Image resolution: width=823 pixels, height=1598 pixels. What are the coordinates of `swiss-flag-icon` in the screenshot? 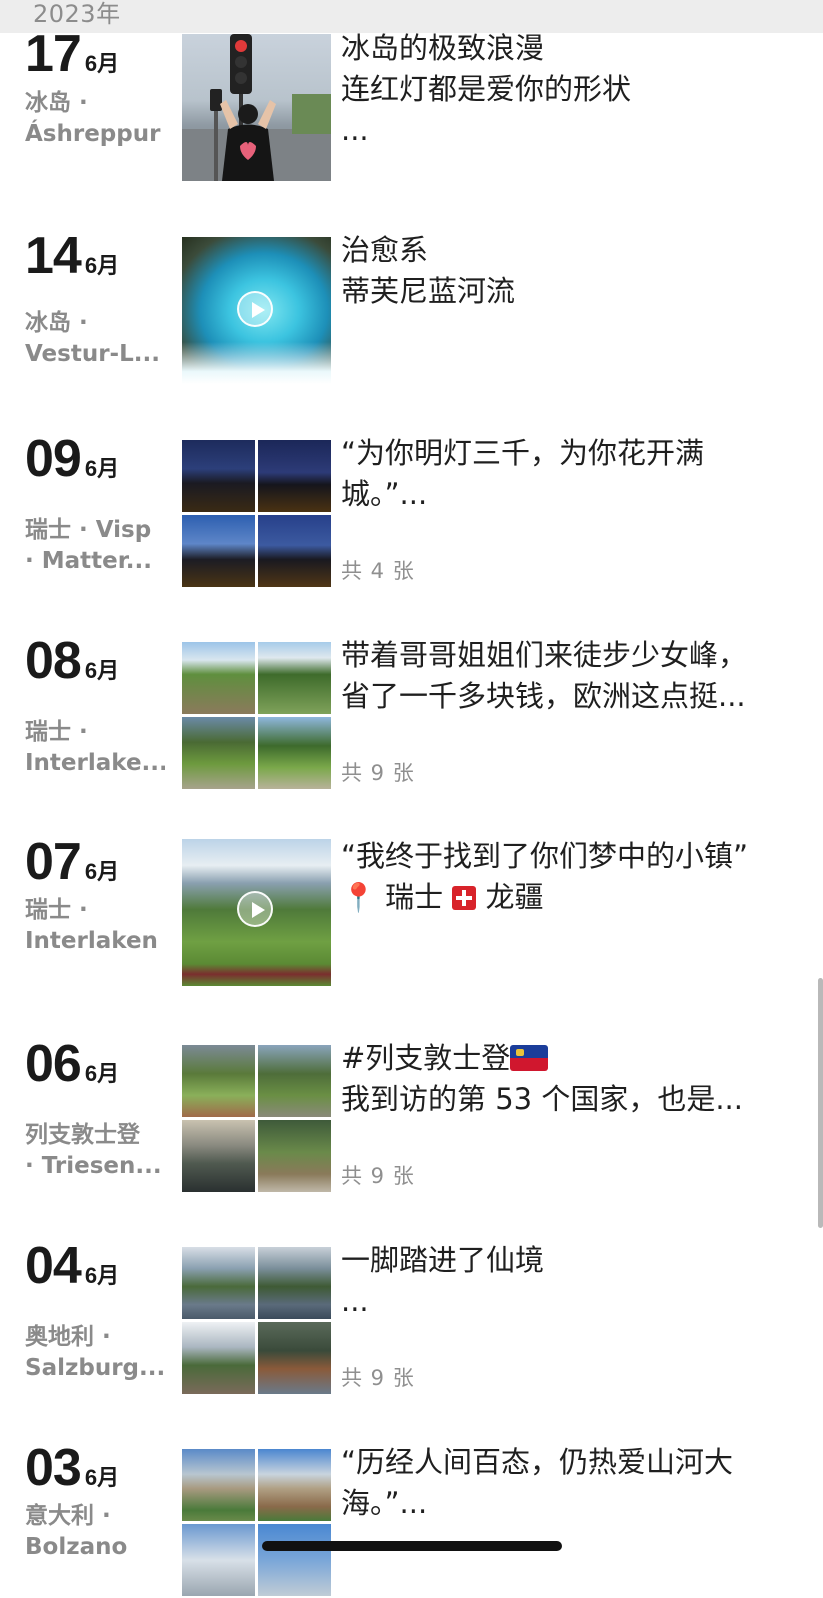 It's located at (464, 898).